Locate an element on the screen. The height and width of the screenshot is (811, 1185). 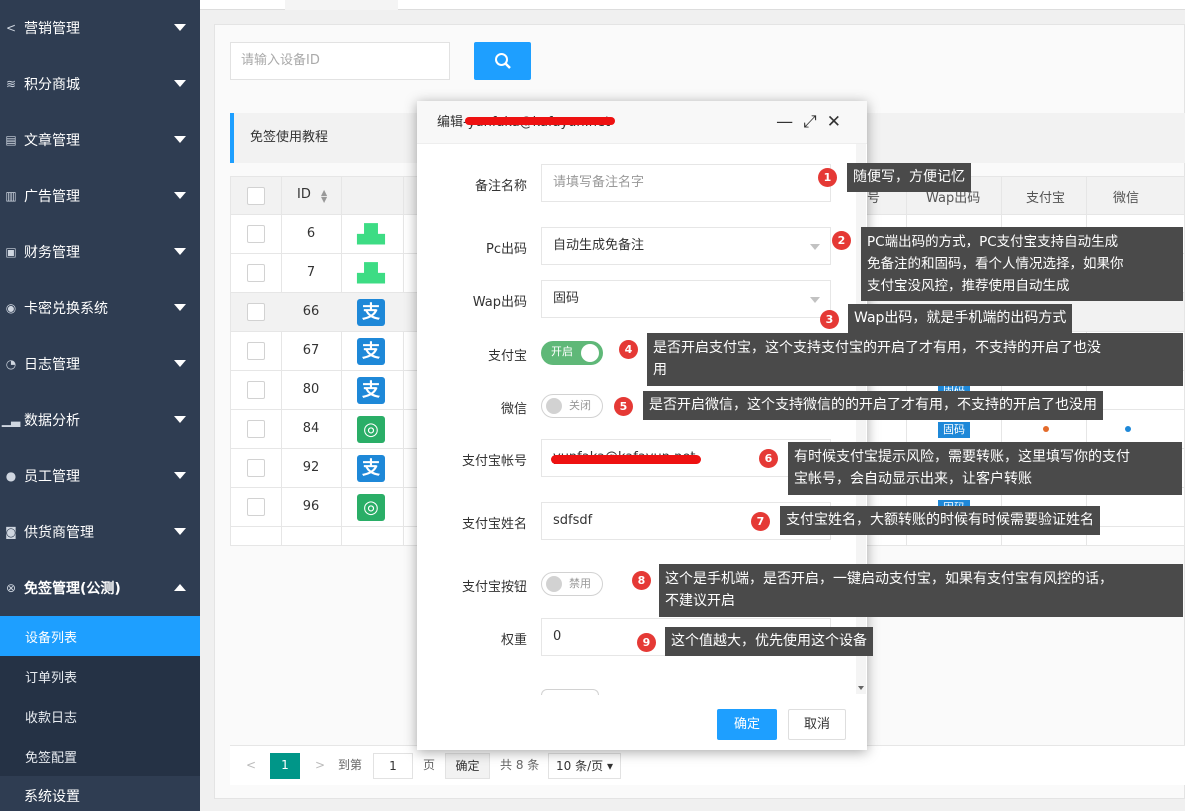
confirm-button: 确定 is located at coordinates (747, 724).